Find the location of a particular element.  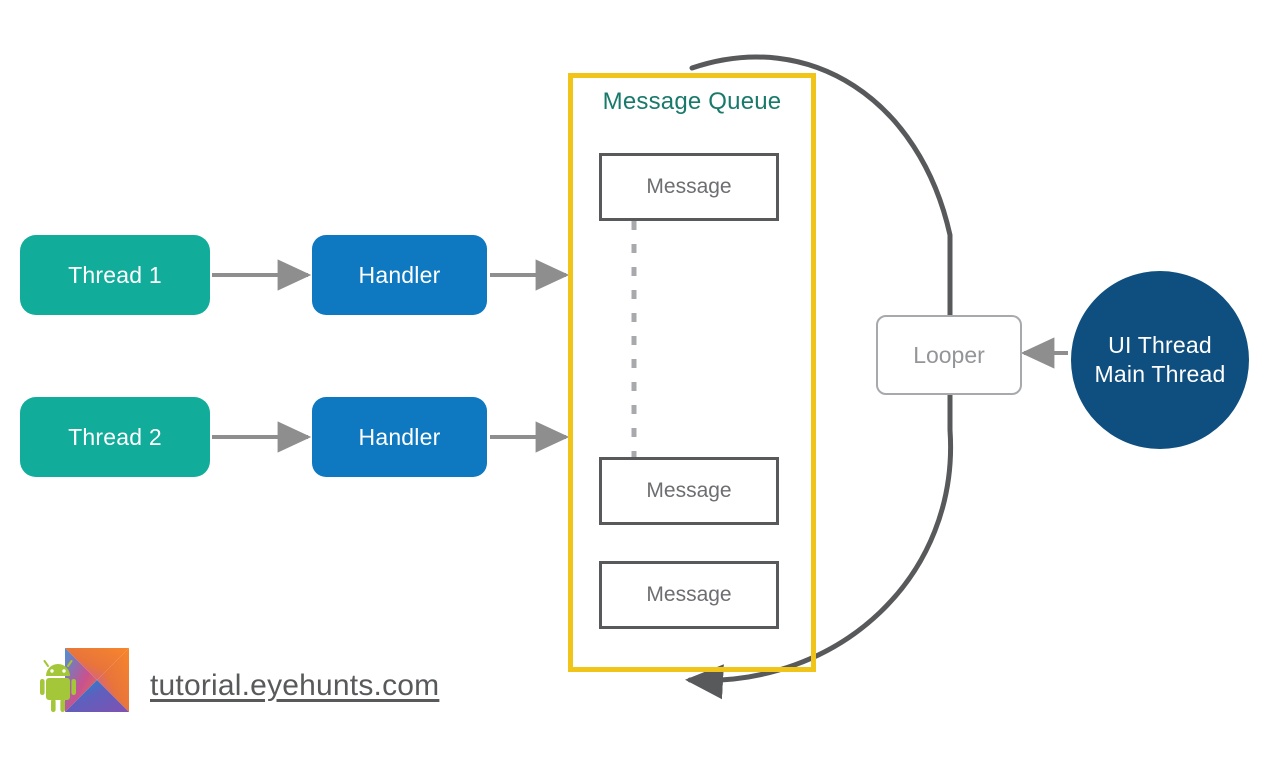

looper-node: Looper is located at coordinates (949, 355).